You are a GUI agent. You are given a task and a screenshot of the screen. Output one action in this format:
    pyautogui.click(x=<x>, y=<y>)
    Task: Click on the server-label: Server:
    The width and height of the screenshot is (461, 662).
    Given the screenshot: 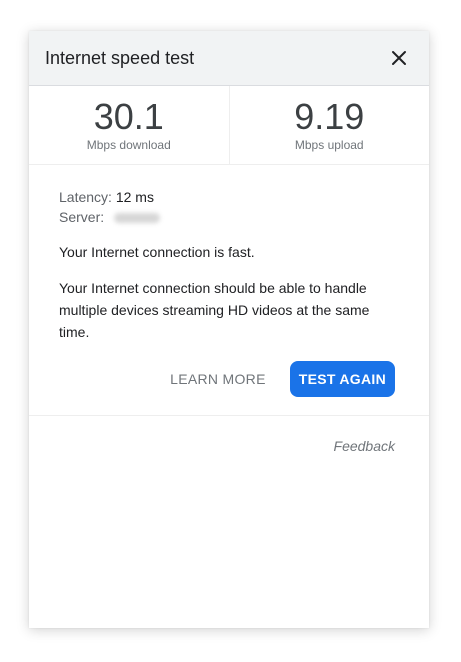 What is the action you would take?
    pyautogui.click(x=82, y=217)
    